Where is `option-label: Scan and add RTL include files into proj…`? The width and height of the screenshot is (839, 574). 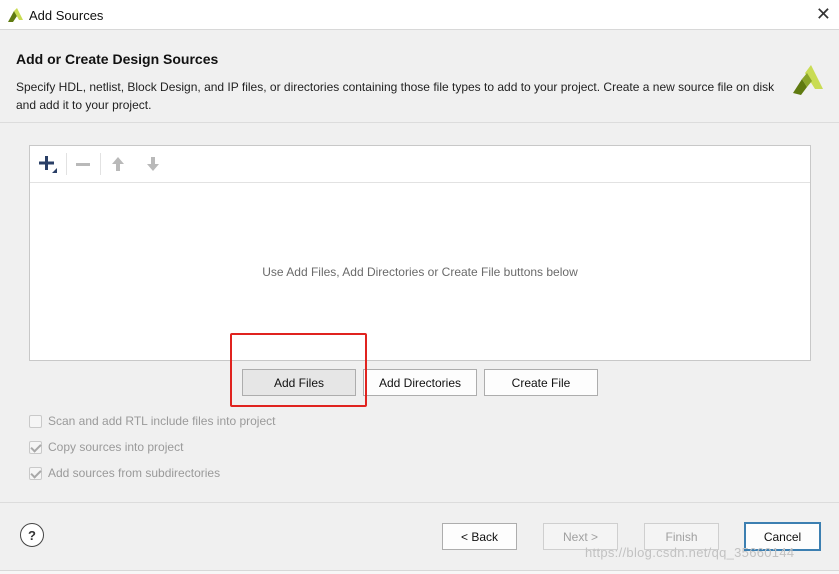
option-label: Scan and add RTL include files into proj… is located at coordinates (162, 421).